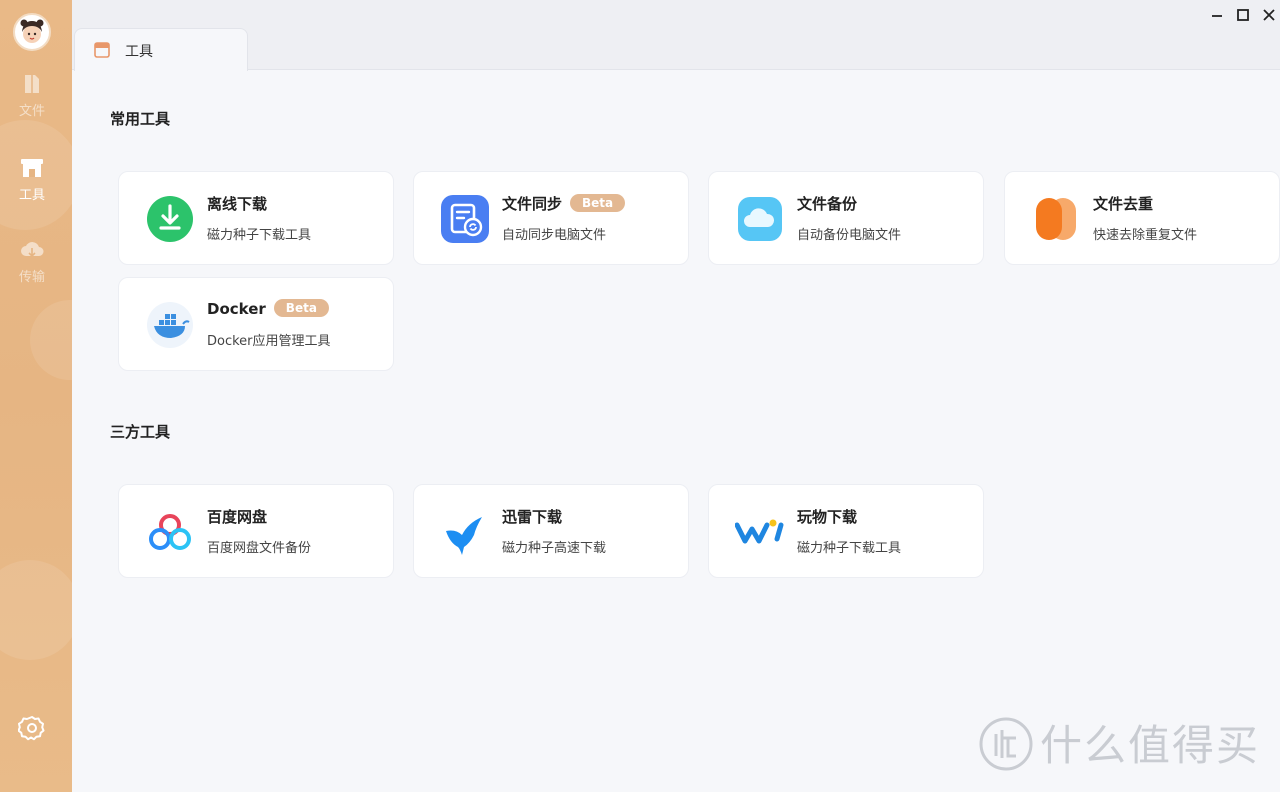 This screenshot has height=792, width=1280. What do you see at coordinates (32, 95) in the screenshot?
I see `sidebar-item-files: 文件` at bounding box center [32, 95].